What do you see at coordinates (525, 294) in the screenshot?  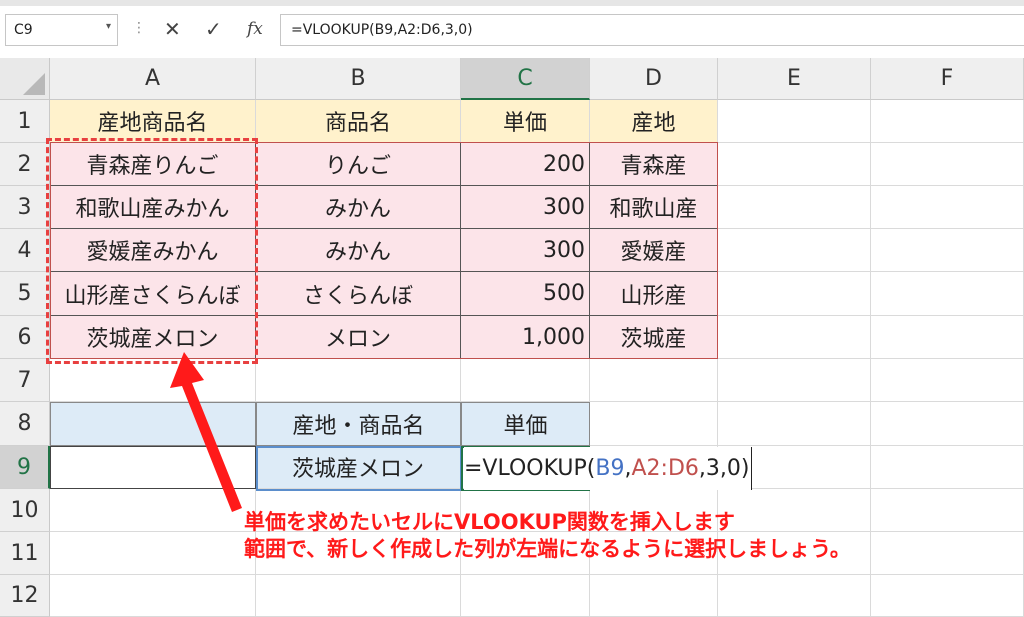 I see `cell-c5: 500` at bounding box center [525, 294].